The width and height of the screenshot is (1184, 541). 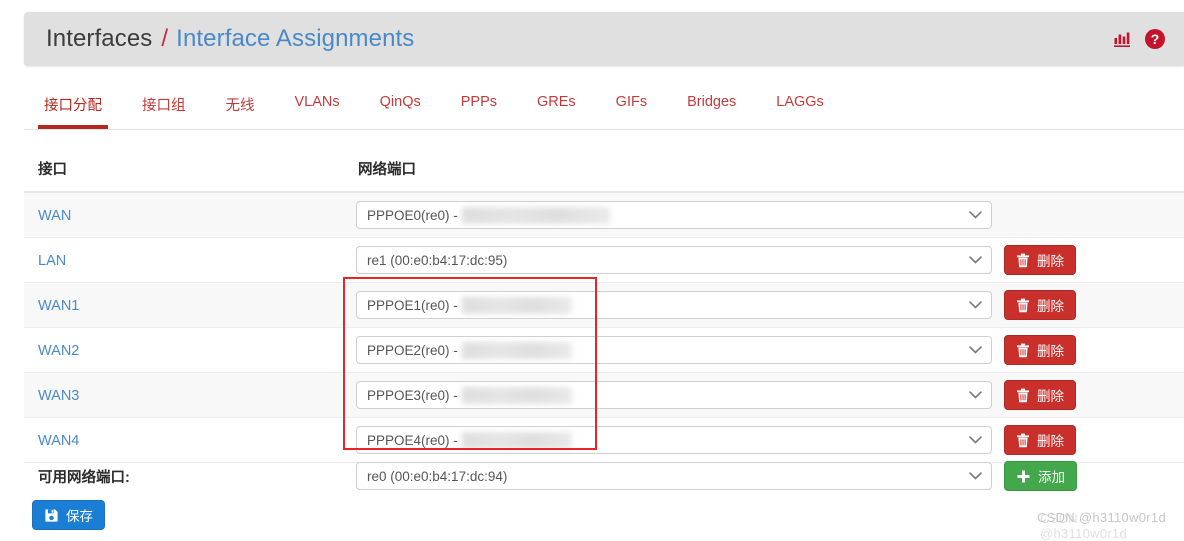 I want to click on tab-laggs: LAGGs, so click(x=800, y=105).